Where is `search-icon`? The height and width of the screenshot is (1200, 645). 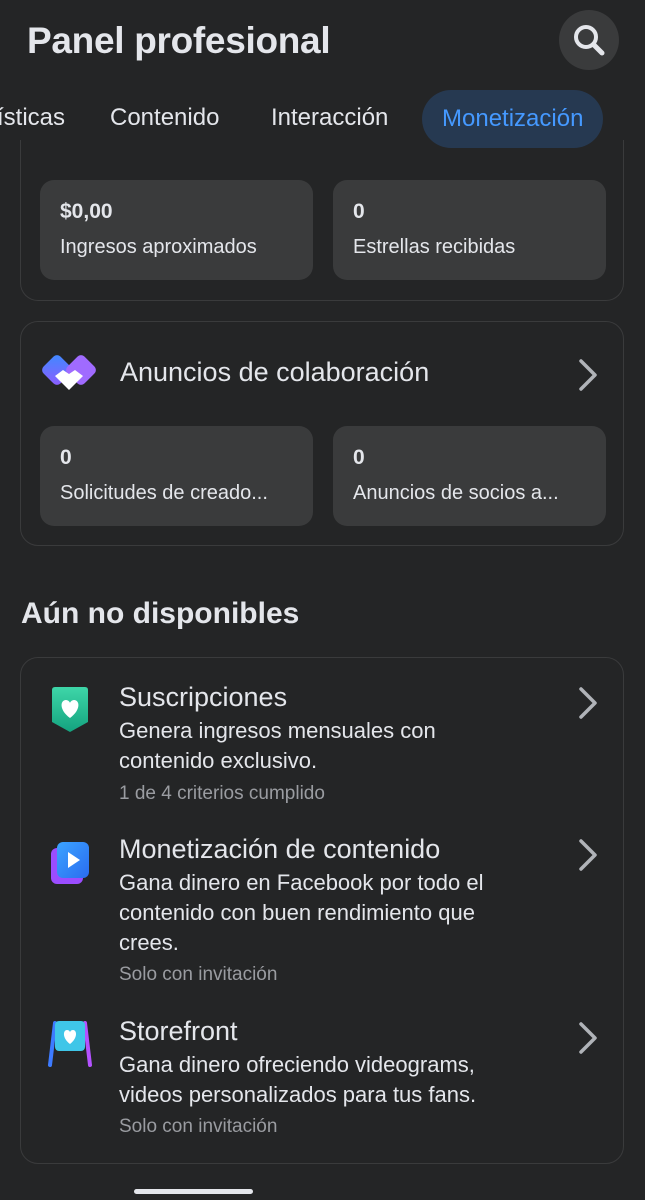 search-icon is located at coordinates (589, 40).